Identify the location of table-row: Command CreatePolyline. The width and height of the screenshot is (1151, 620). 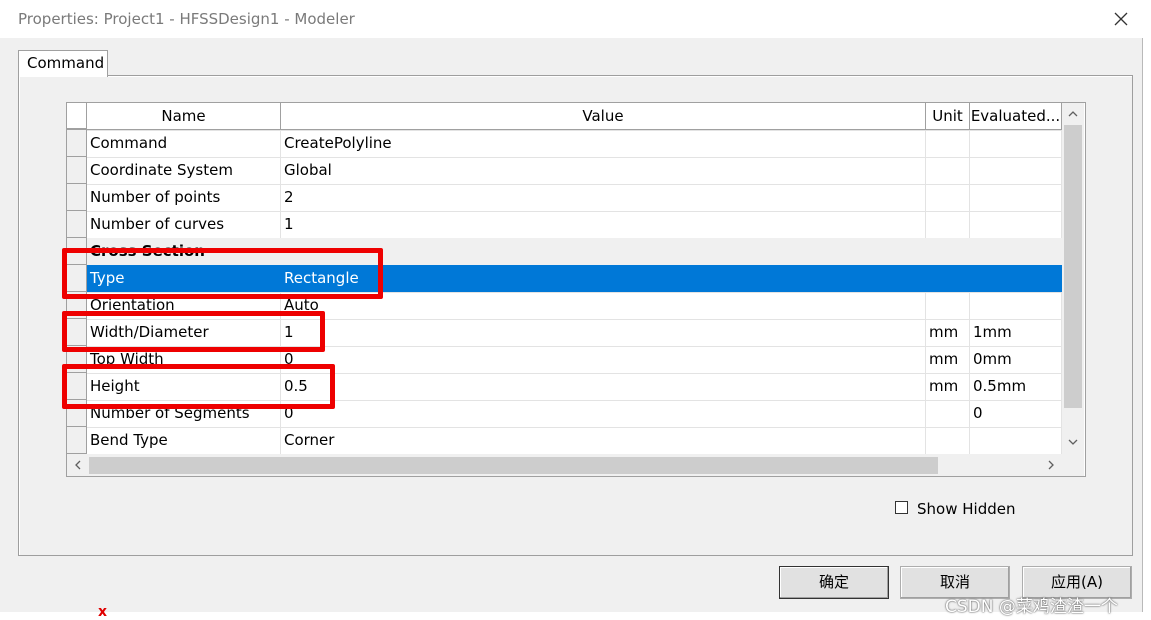
(564, 144).